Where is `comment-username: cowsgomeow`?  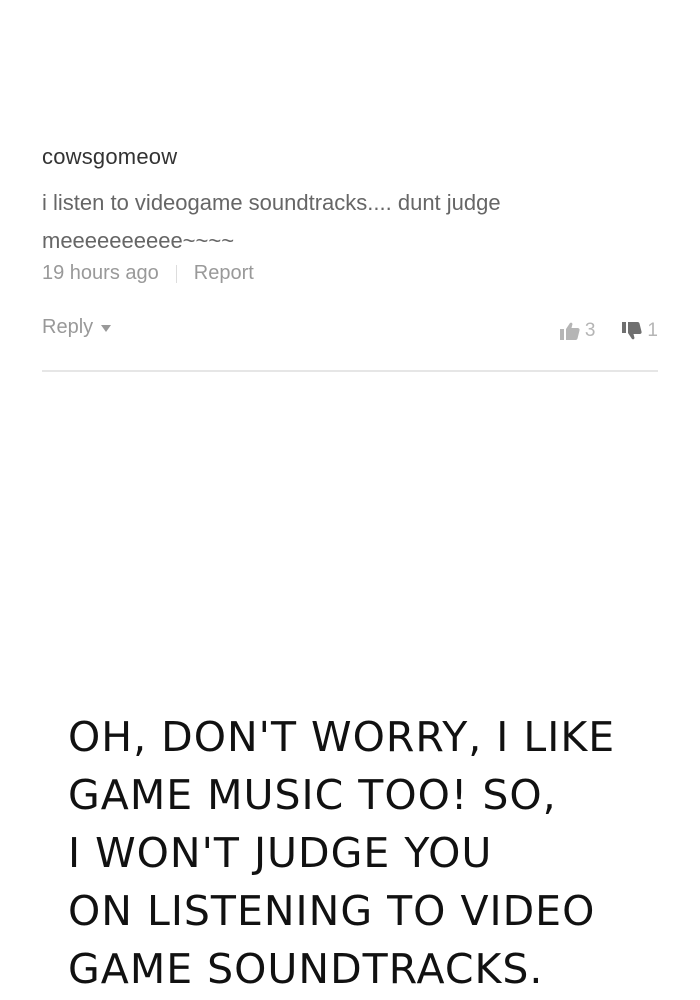 comment-username: cowsgomeow is located at coordinates (109, 157).